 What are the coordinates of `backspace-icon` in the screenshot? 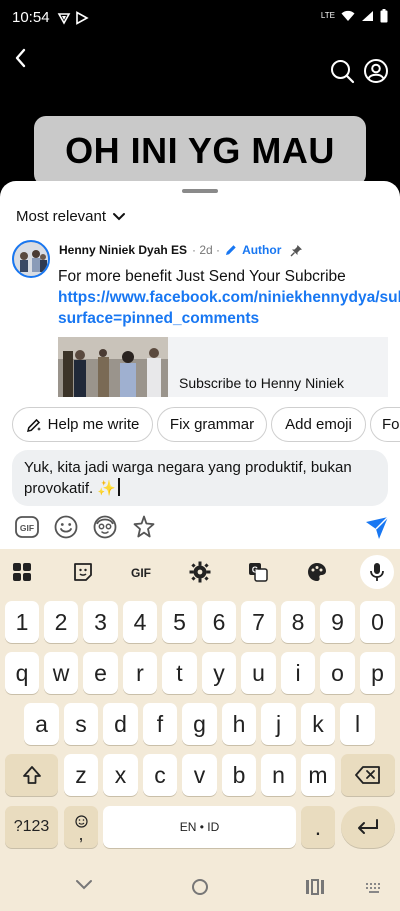 It's located at (367, 775).